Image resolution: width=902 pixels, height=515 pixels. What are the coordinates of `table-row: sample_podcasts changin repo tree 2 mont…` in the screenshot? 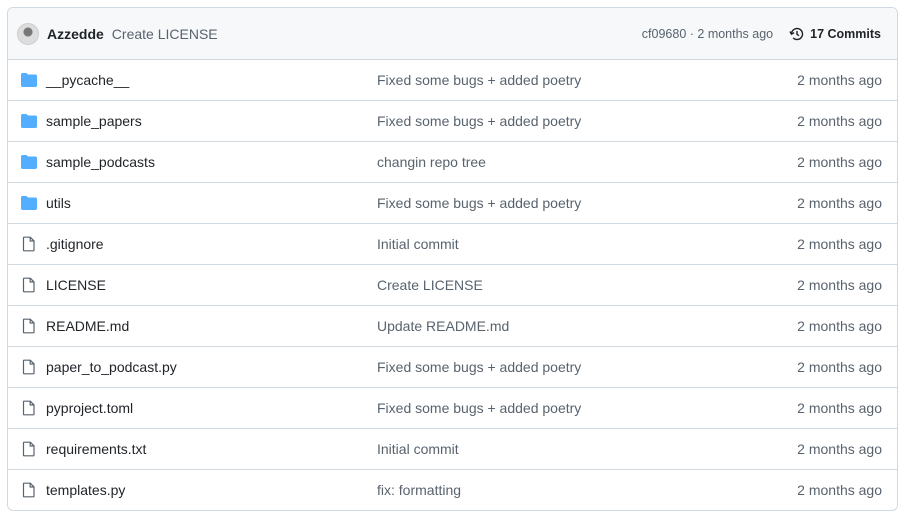 It's located at (452, 162).